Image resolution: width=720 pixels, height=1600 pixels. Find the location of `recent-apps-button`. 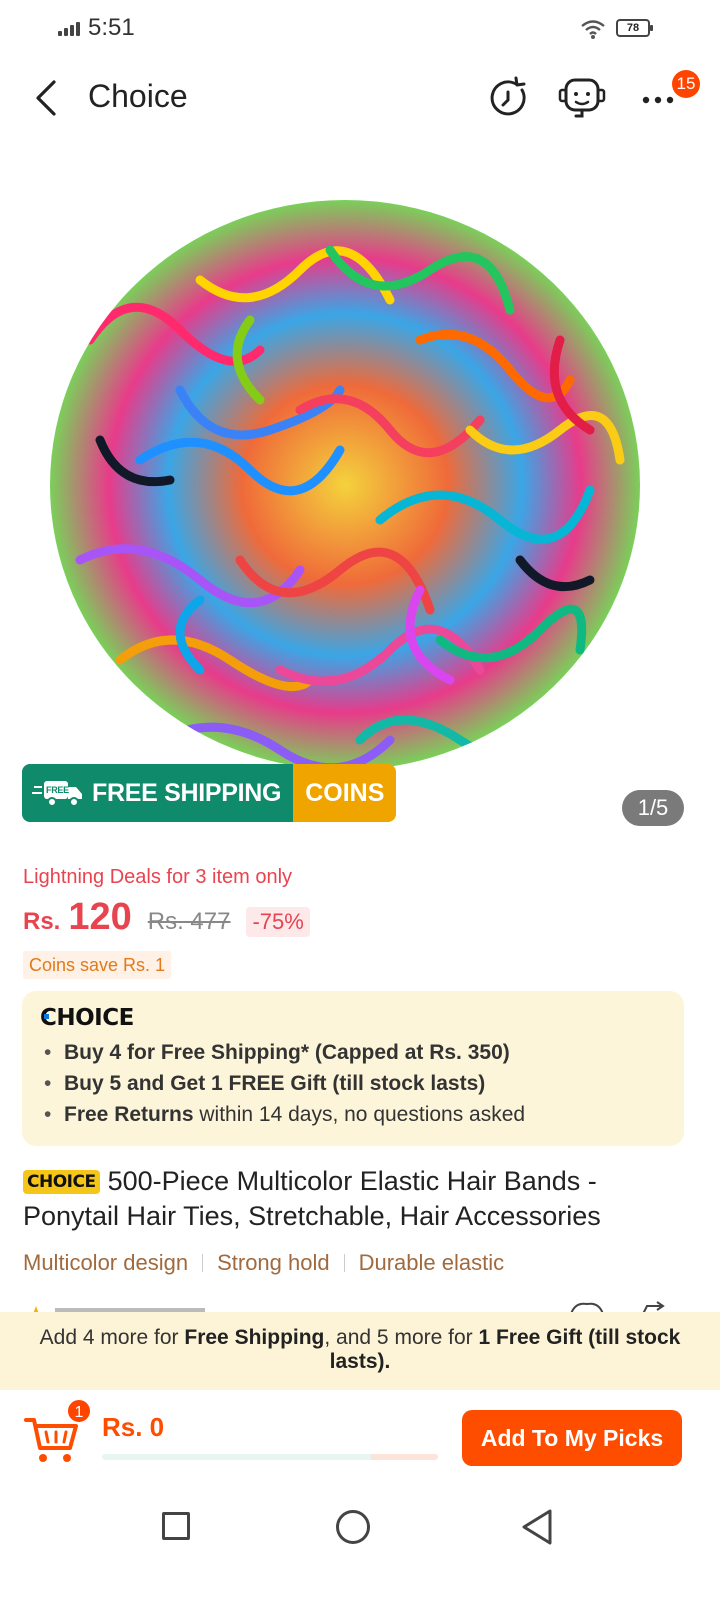

recent-apps-button is located at coordinates (176, 1526).